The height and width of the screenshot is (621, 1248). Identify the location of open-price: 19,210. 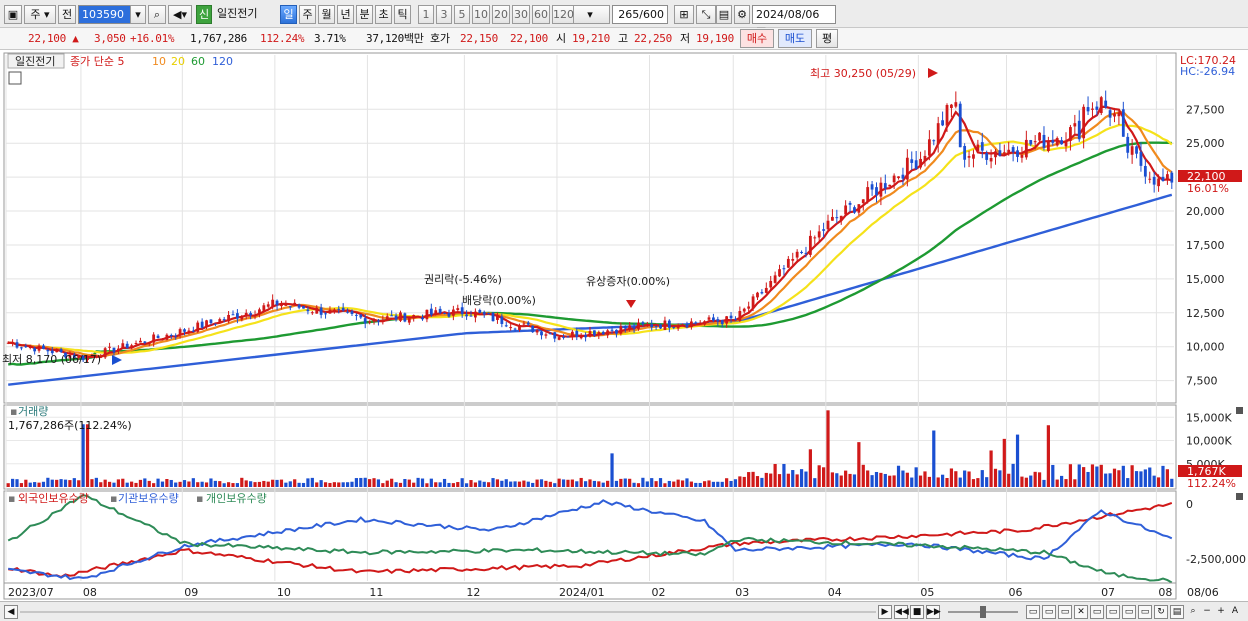
(591, 38).